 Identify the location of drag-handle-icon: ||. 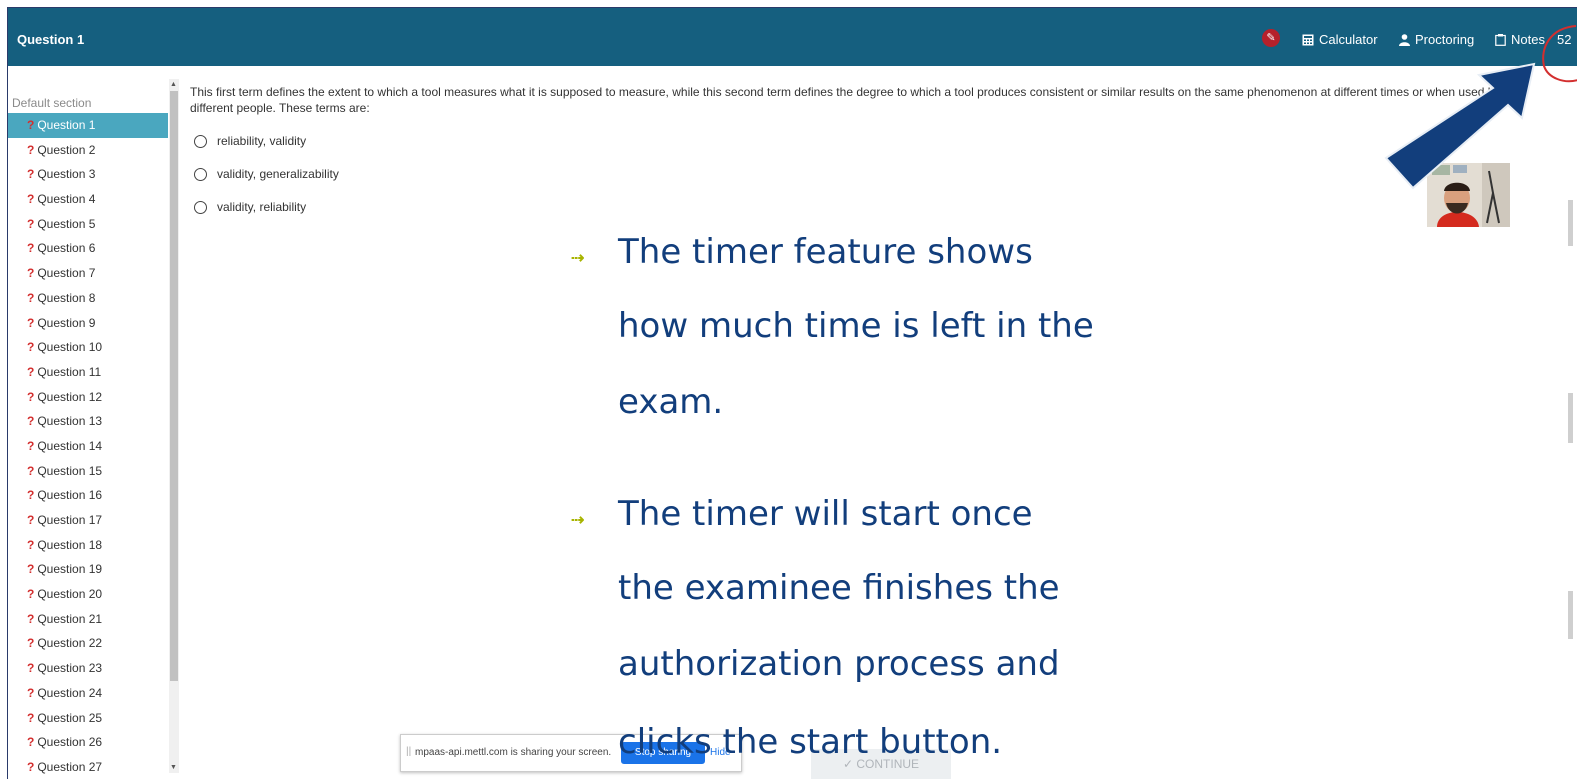
(408, 751).